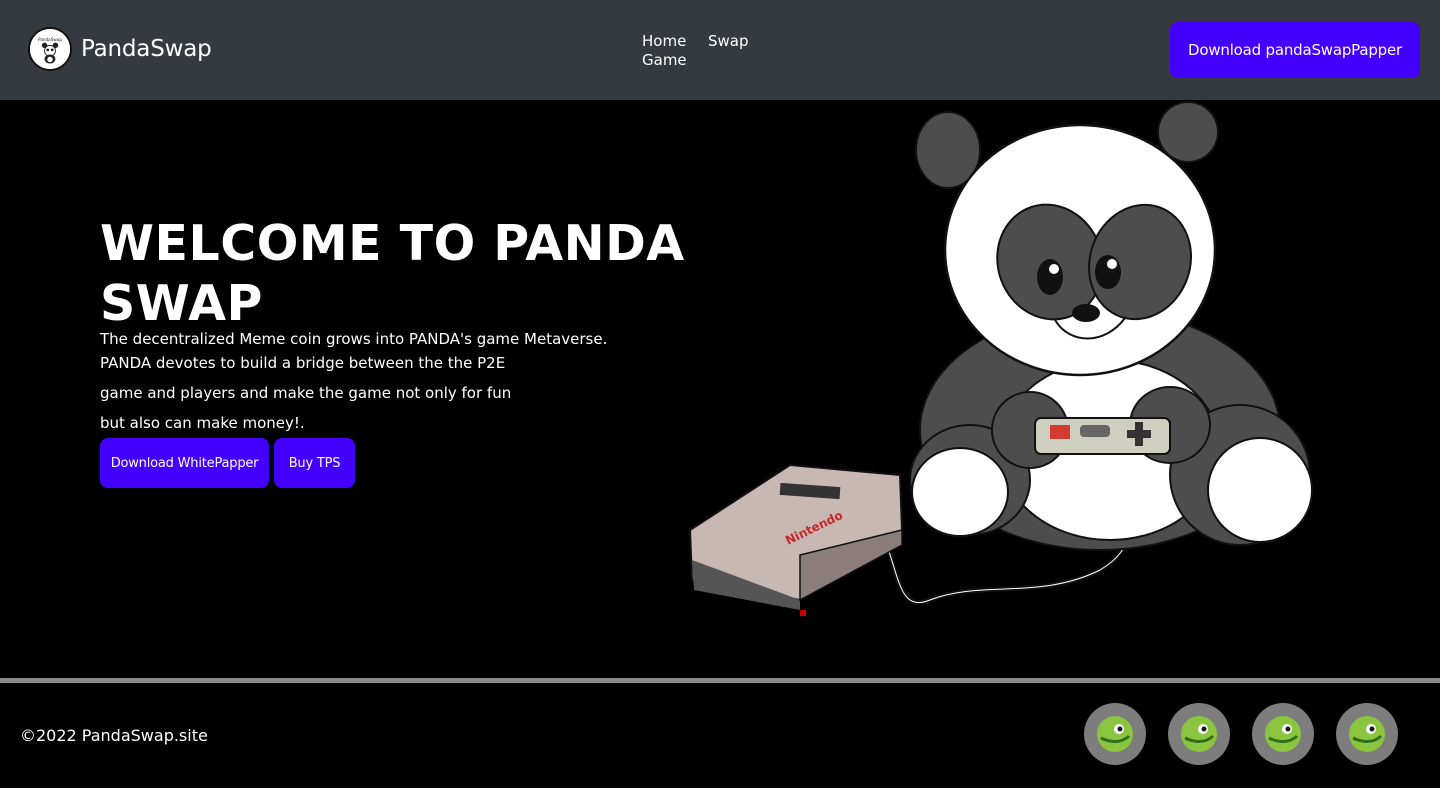 The image size is (1440, 788). What do you see at coordinates (184, 463) in the screenshot?
I see `download-whitepaper-button: Download WhitePapper` at bounding box center [184, 463].